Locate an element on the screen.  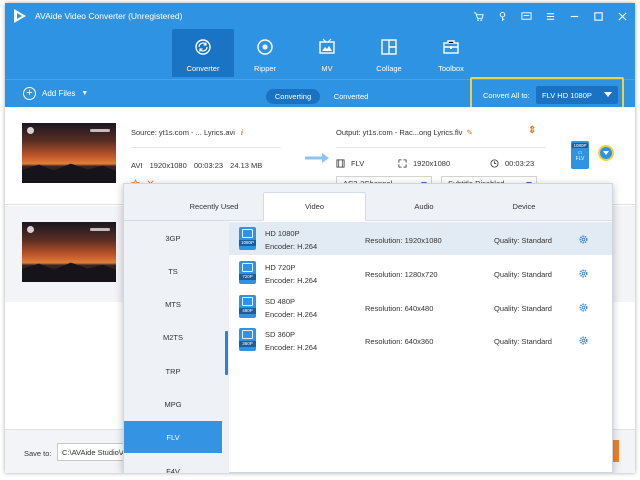
cart-icon is located at coordinates (478, 16).